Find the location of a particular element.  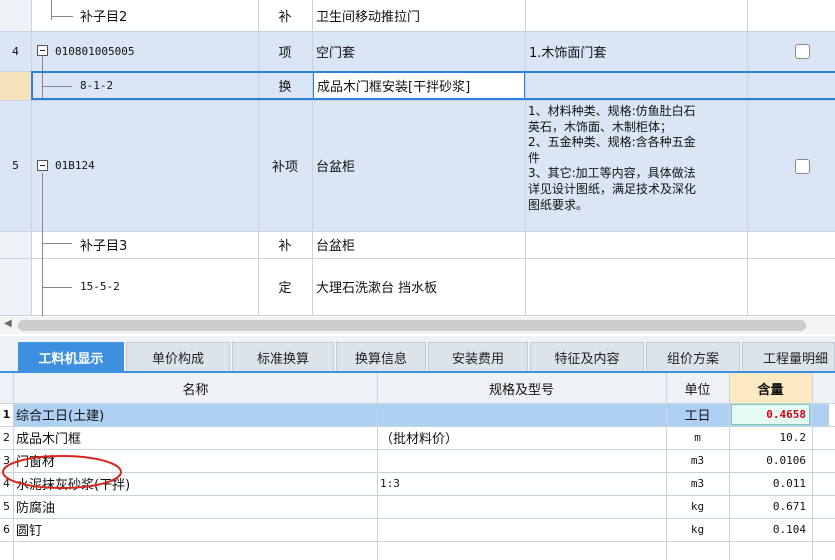

feature-line: 3、其它:加工等内容，具体做法 is located at coordinates (612, 173).